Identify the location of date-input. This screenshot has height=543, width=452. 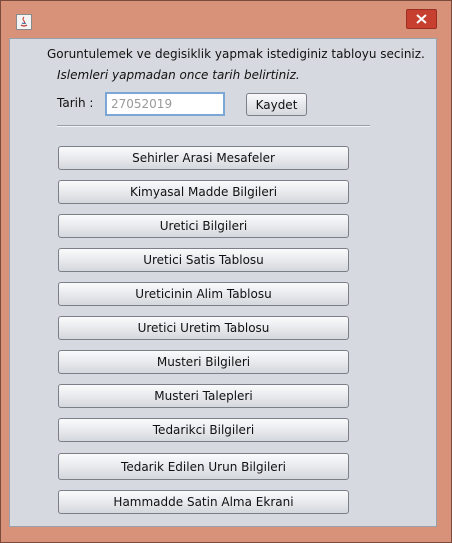
(165, 104).